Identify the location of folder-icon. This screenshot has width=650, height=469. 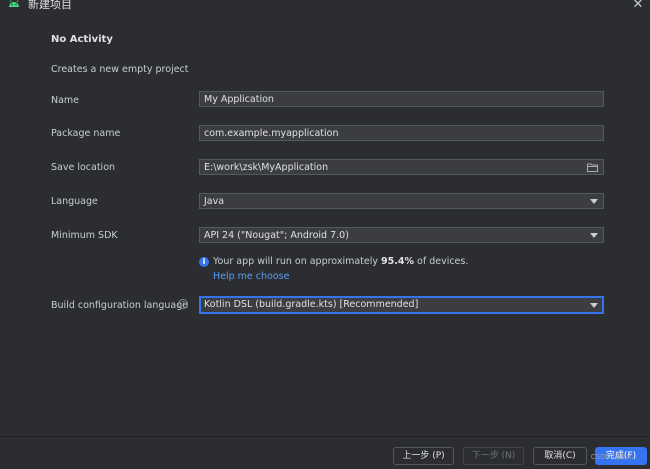
(592, 167).